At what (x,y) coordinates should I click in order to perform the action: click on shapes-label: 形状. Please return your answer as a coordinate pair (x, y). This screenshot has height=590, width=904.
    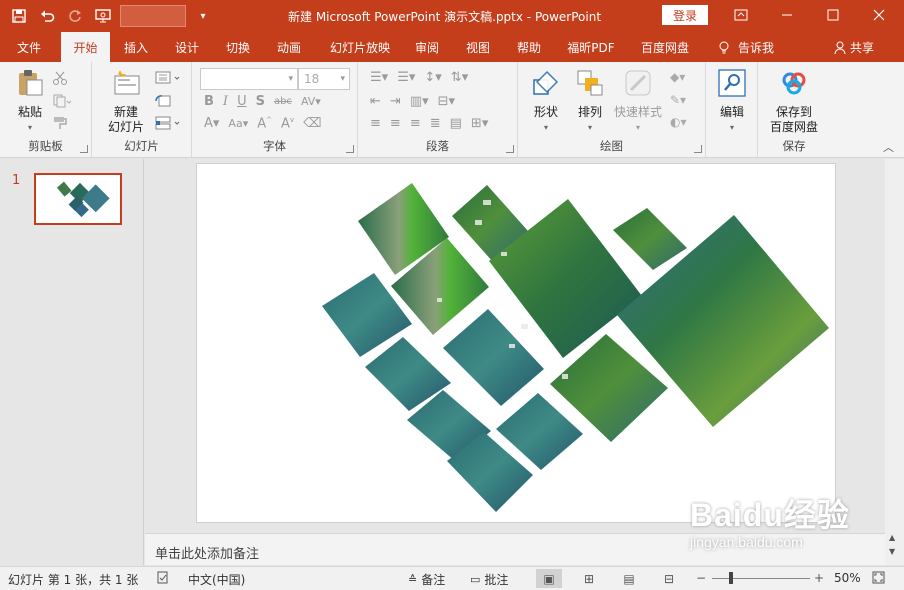
    Looking at the image, I should click on (545, 112).